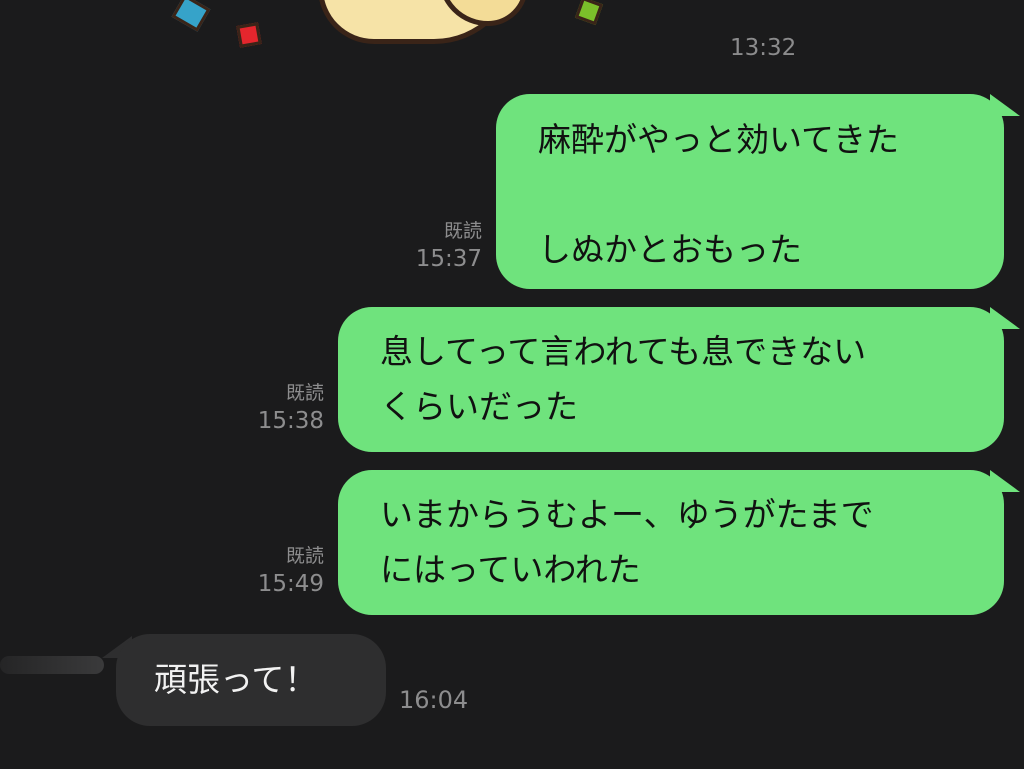  I want to click on message-text-line: 息してって言われても息できない, so click(623, 351).